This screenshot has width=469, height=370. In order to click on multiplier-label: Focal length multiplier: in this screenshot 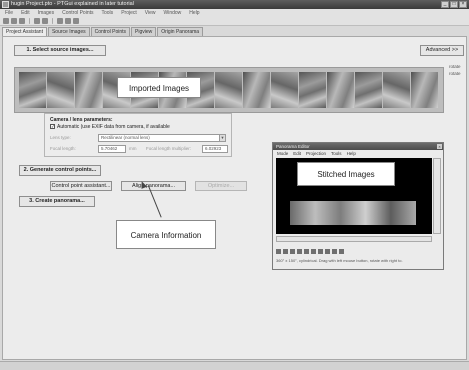, I will do `click(169, 148)`.